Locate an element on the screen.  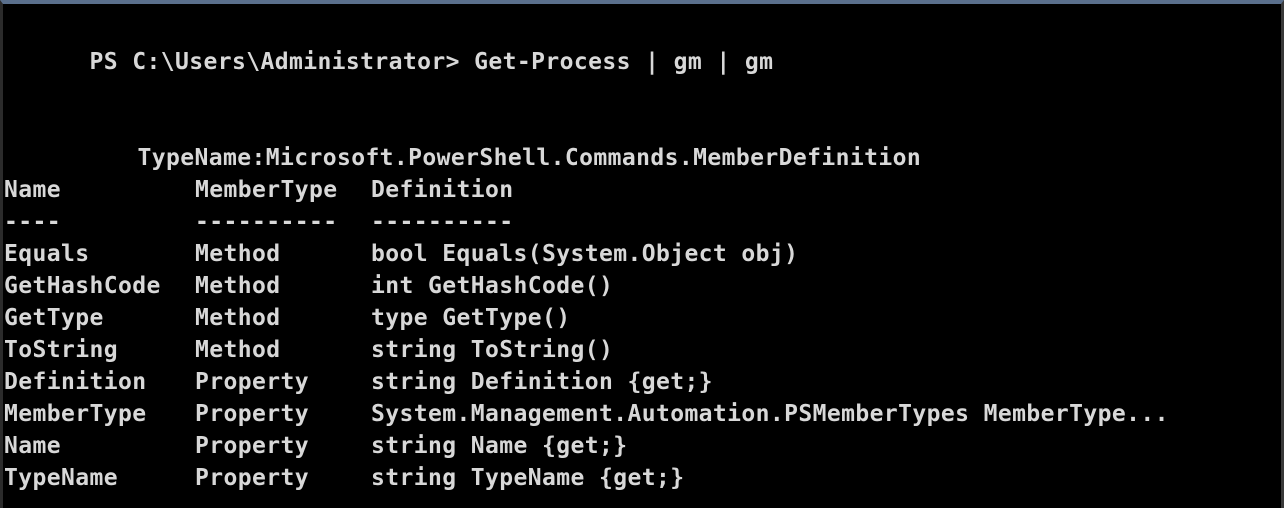
row-name-cell: GetType is located at coordinates (54, 318).